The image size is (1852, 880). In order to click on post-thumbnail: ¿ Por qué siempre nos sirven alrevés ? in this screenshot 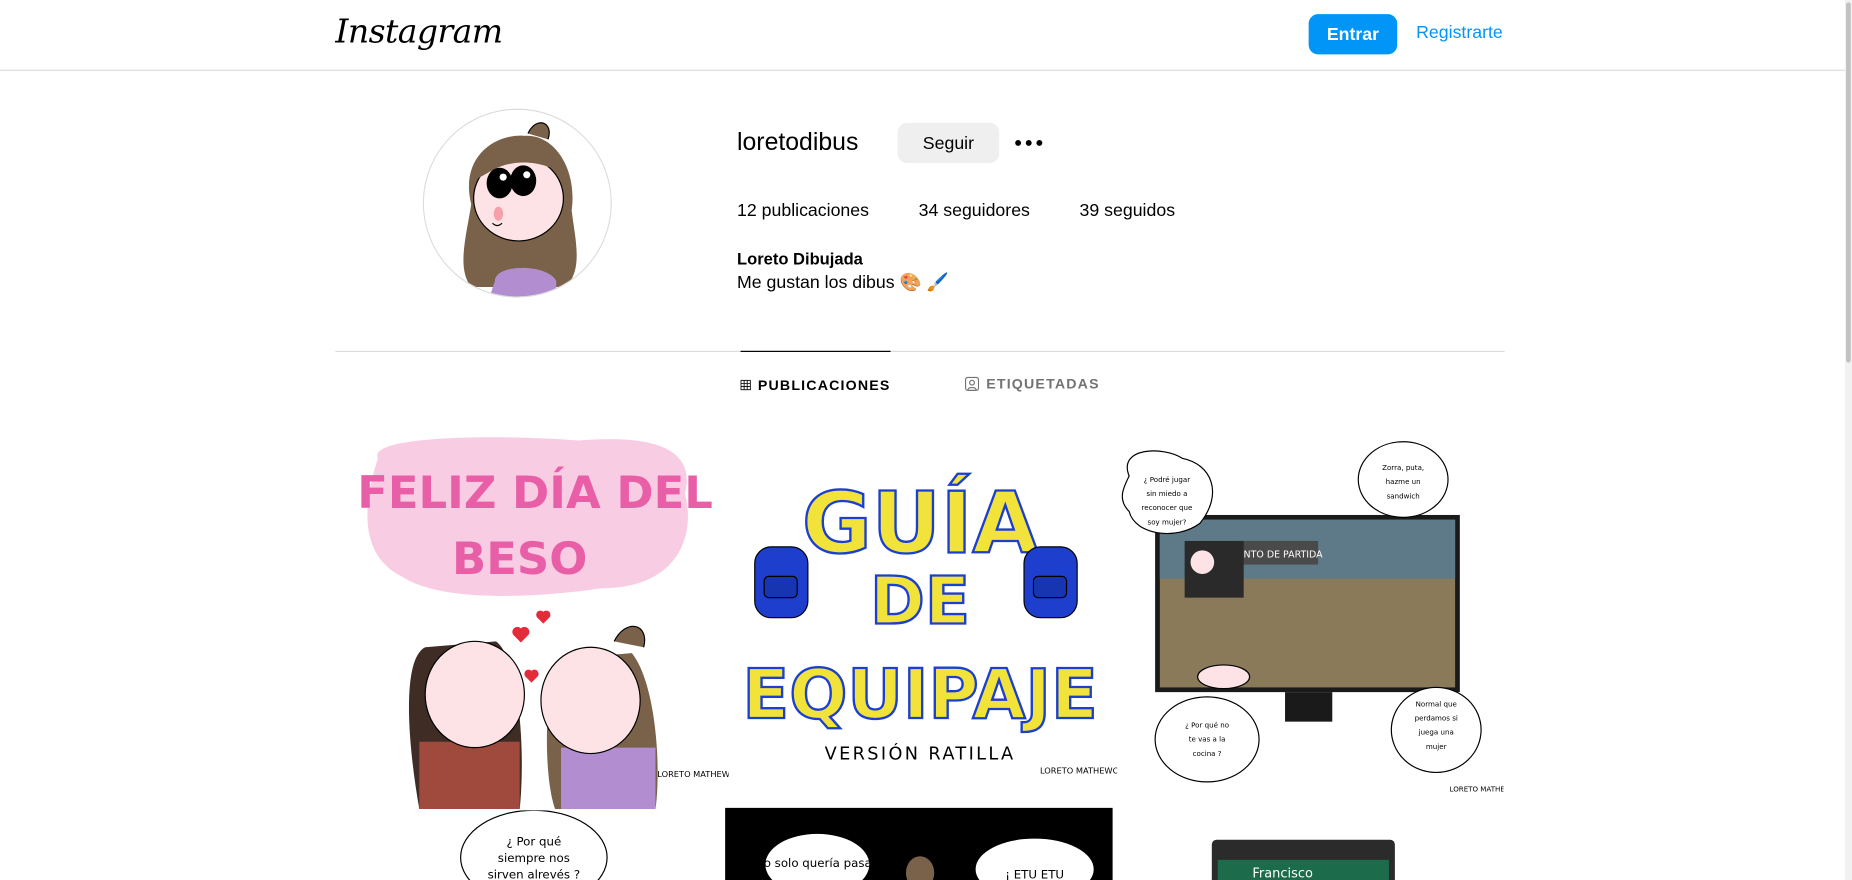, I will do `click(535, 845)`.